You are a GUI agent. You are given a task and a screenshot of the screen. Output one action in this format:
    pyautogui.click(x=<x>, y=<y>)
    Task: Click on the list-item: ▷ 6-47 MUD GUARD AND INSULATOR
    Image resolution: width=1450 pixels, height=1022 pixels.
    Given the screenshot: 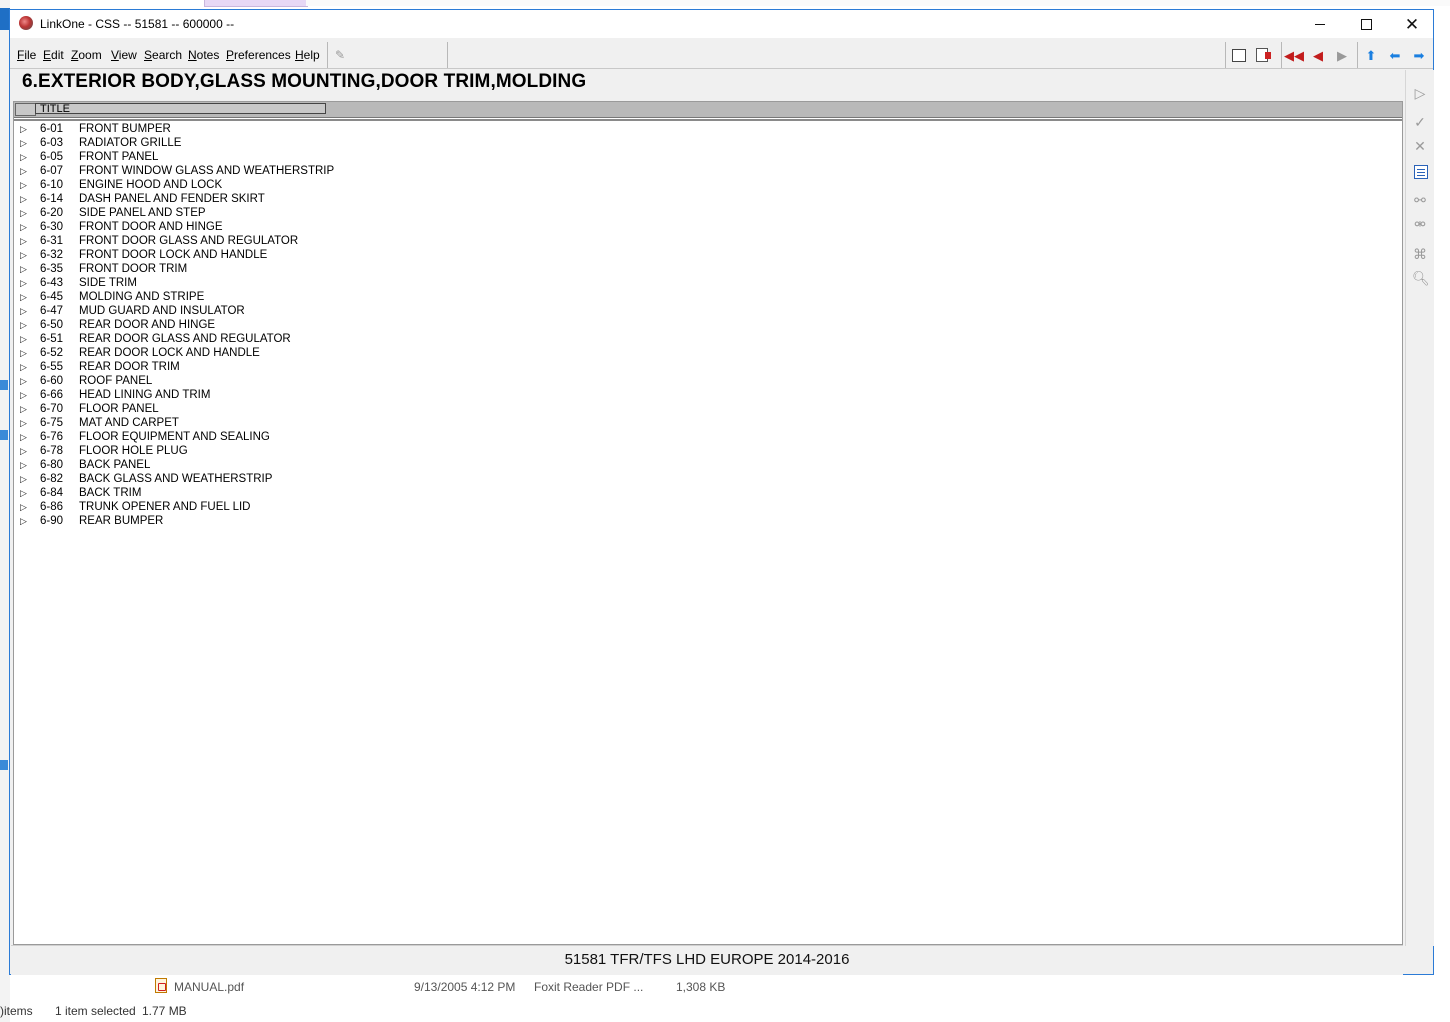 What is the action you would take?
    pyautogui.click(x=704, y=311)
    